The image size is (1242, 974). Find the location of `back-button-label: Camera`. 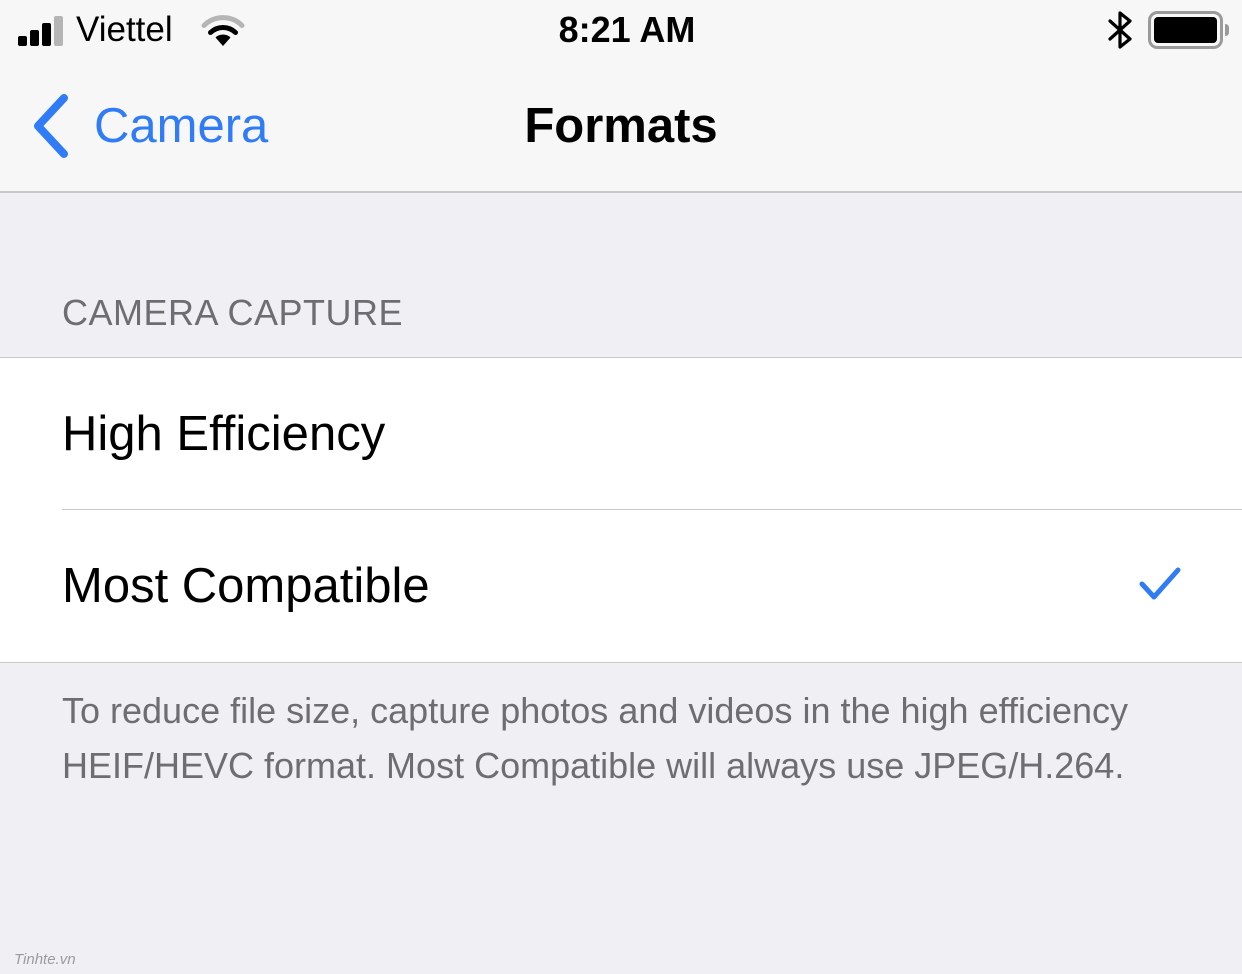

back-button-label: Camera is located at coordinates (181, 126).